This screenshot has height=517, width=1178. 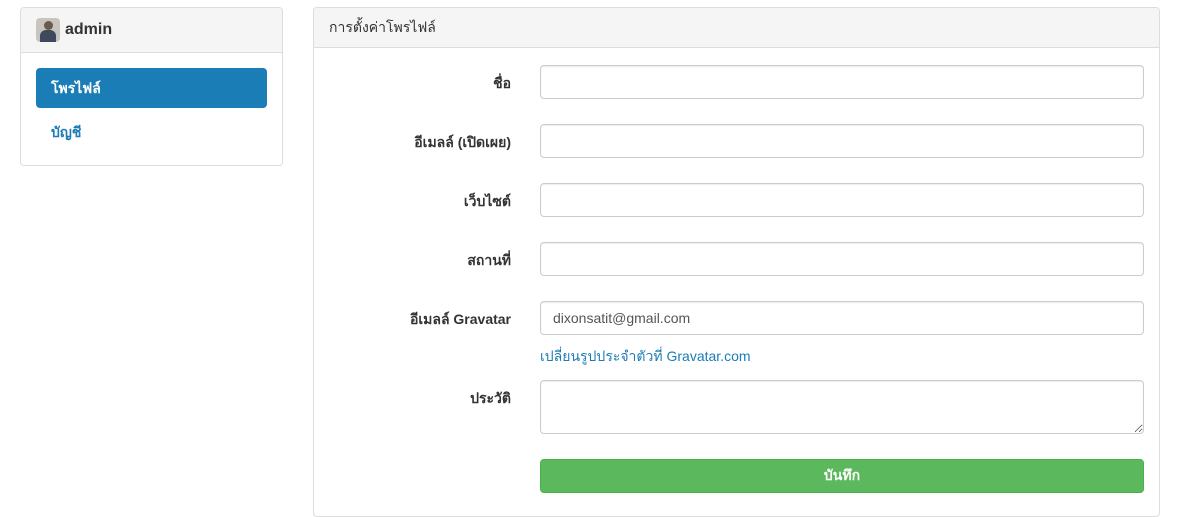 What do you see at coordinates (151, 132) in the screenshot?
I see `sidebar-item-account: บัญชี` at bounding box center [151, 132].